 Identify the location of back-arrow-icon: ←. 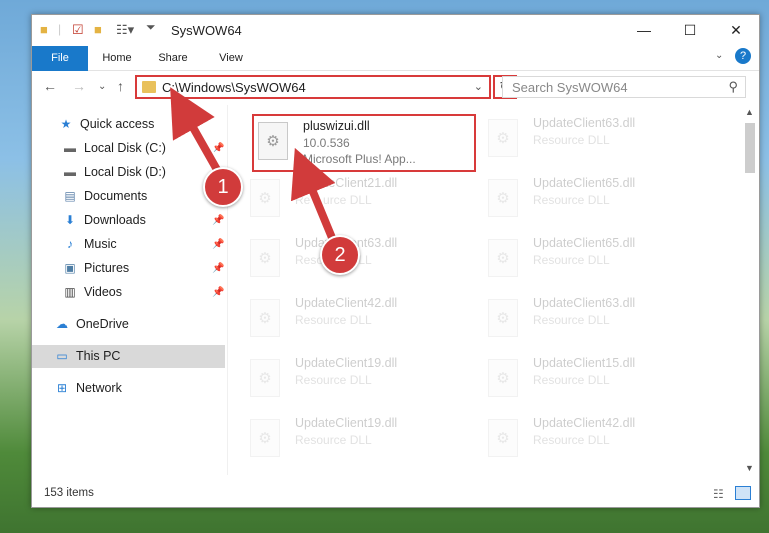
(50, 86).